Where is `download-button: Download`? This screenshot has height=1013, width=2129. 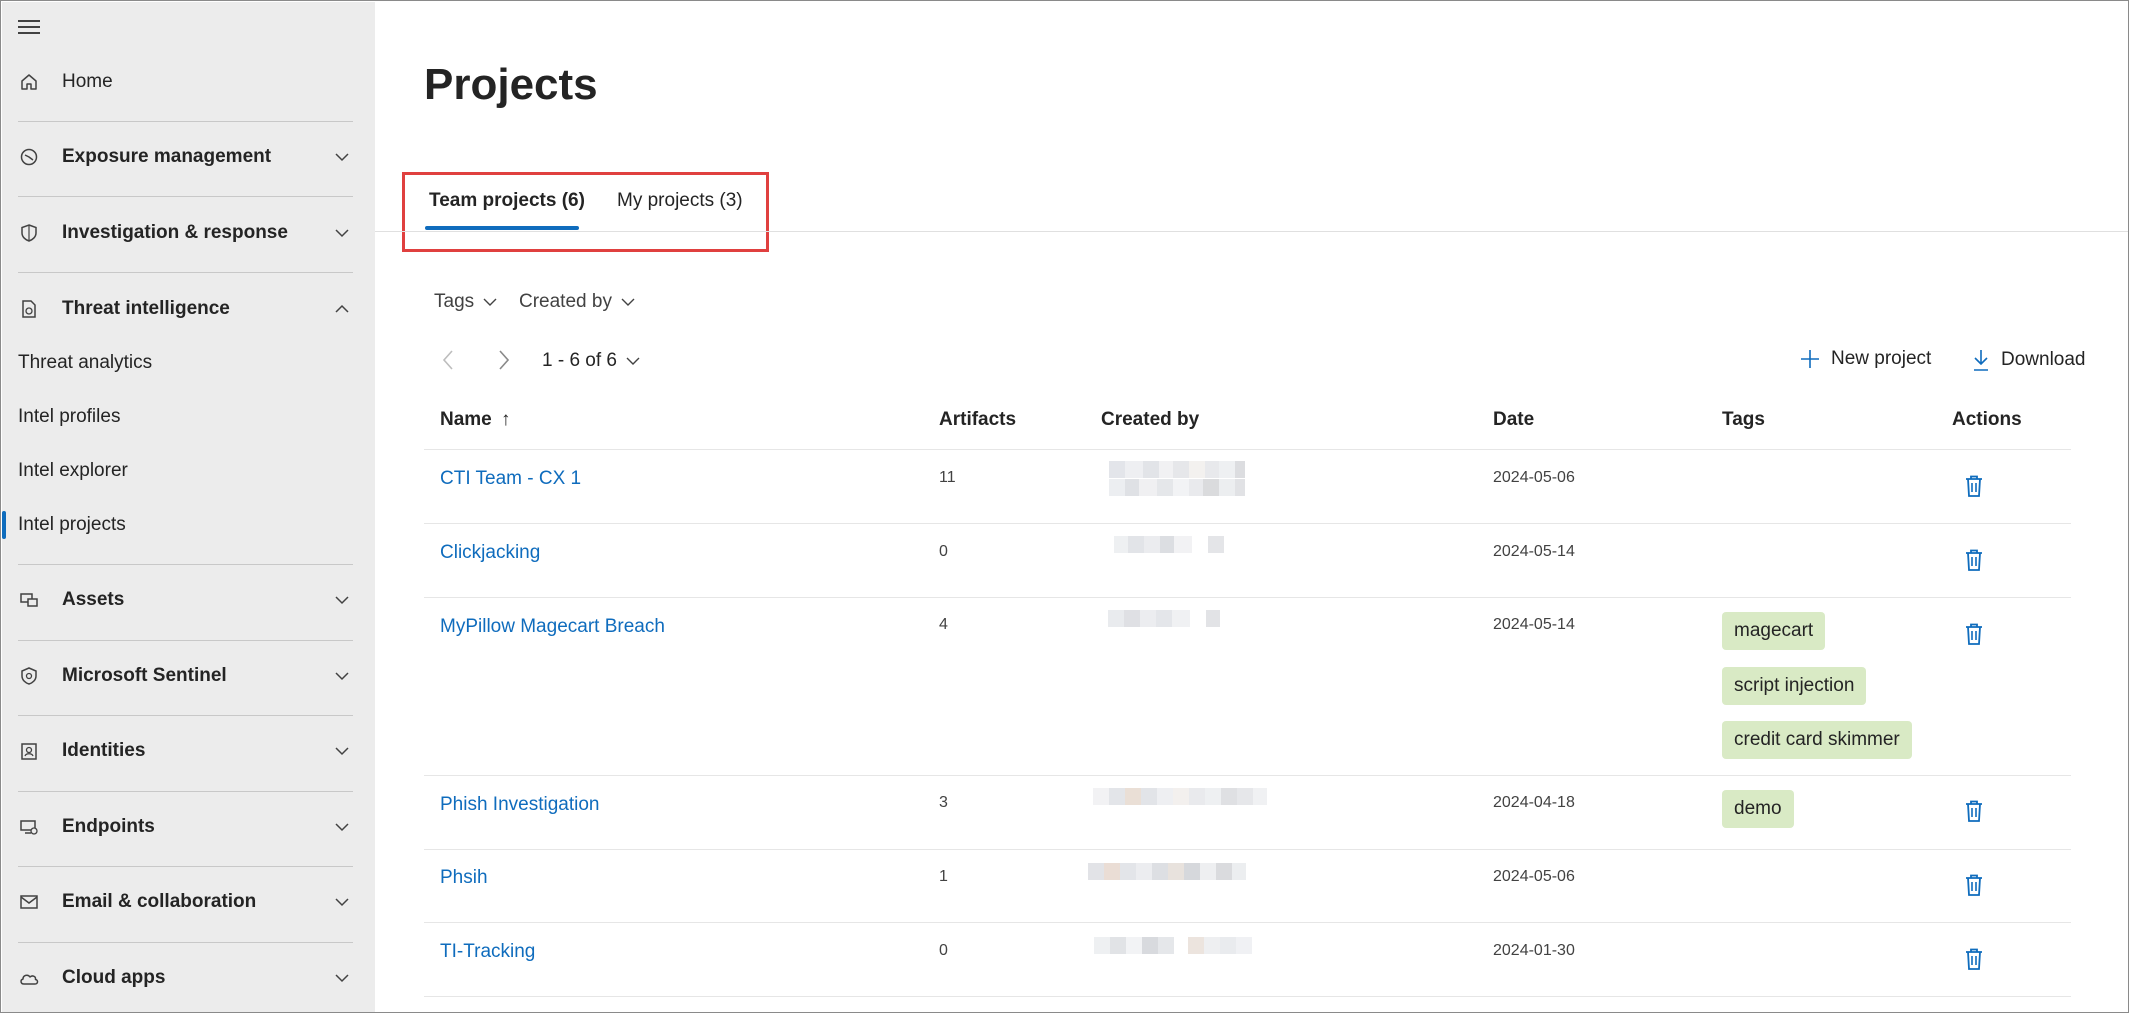 download-button: Download is located at coordinates (2028, 360).